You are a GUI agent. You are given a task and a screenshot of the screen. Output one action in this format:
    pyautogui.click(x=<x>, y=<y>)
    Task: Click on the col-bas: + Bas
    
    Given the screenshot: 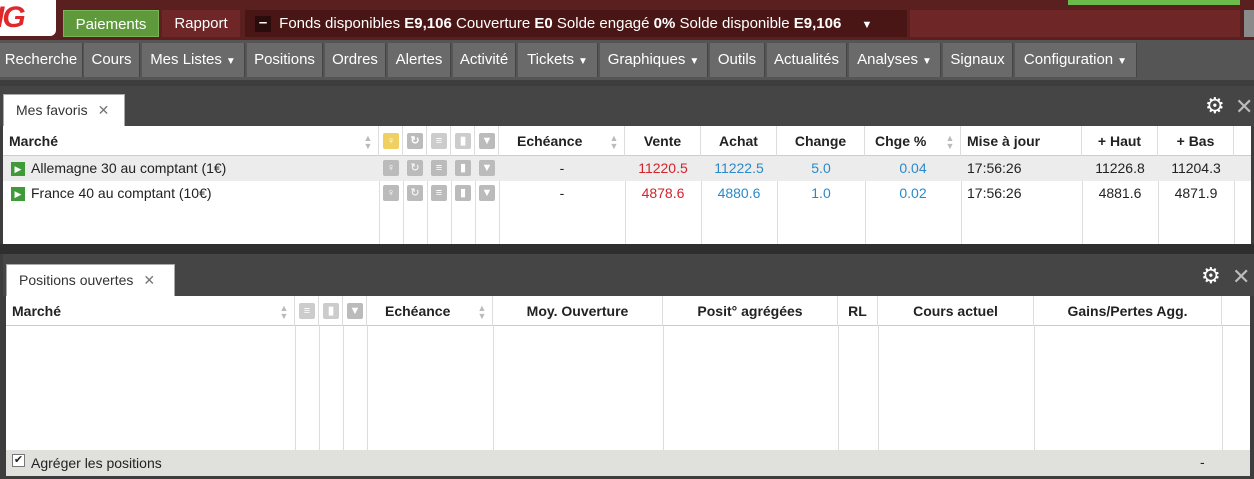 What is the action you would take?
    pyautogui.click(x=1196, y=141)
    